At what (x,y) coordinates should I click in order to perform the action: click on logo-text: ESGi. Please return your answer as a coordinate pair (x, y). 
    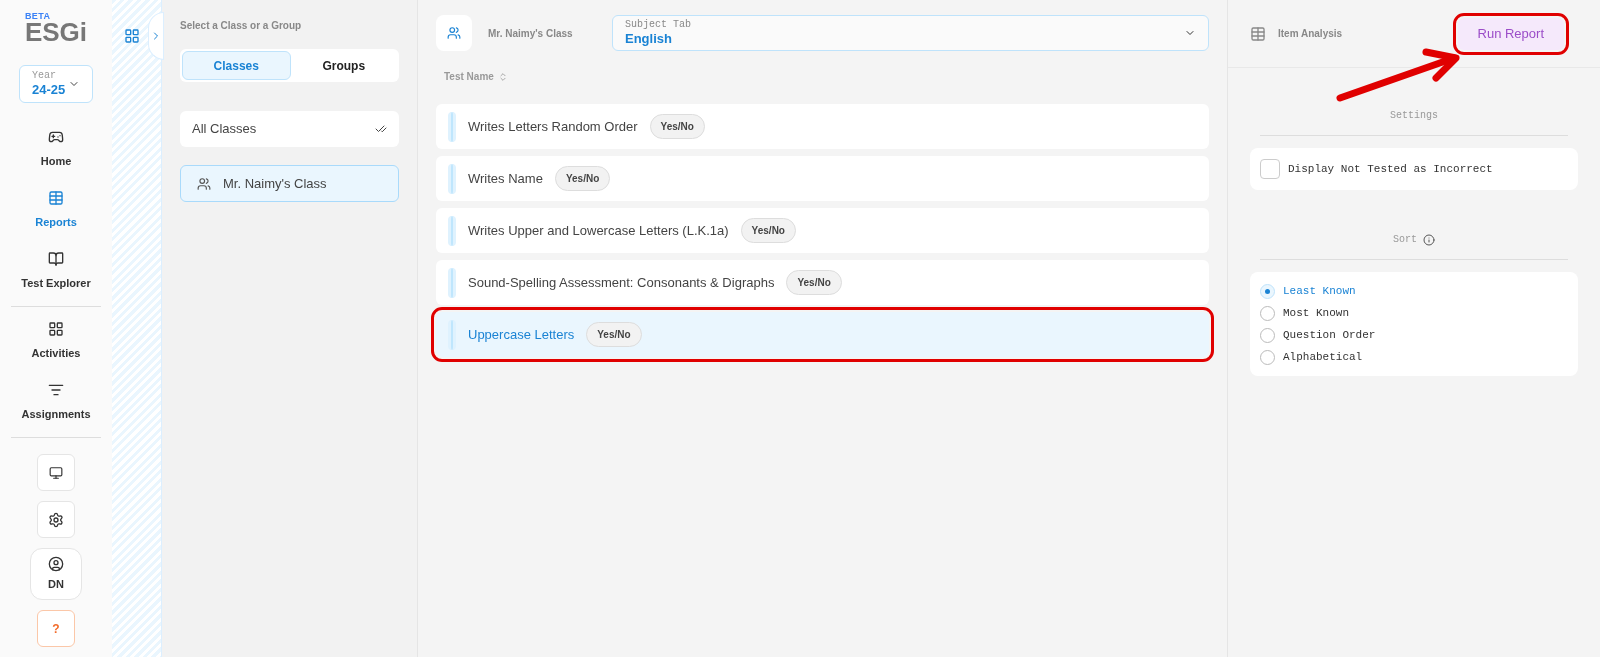
    Looking at the image, I should click on (56, 32).